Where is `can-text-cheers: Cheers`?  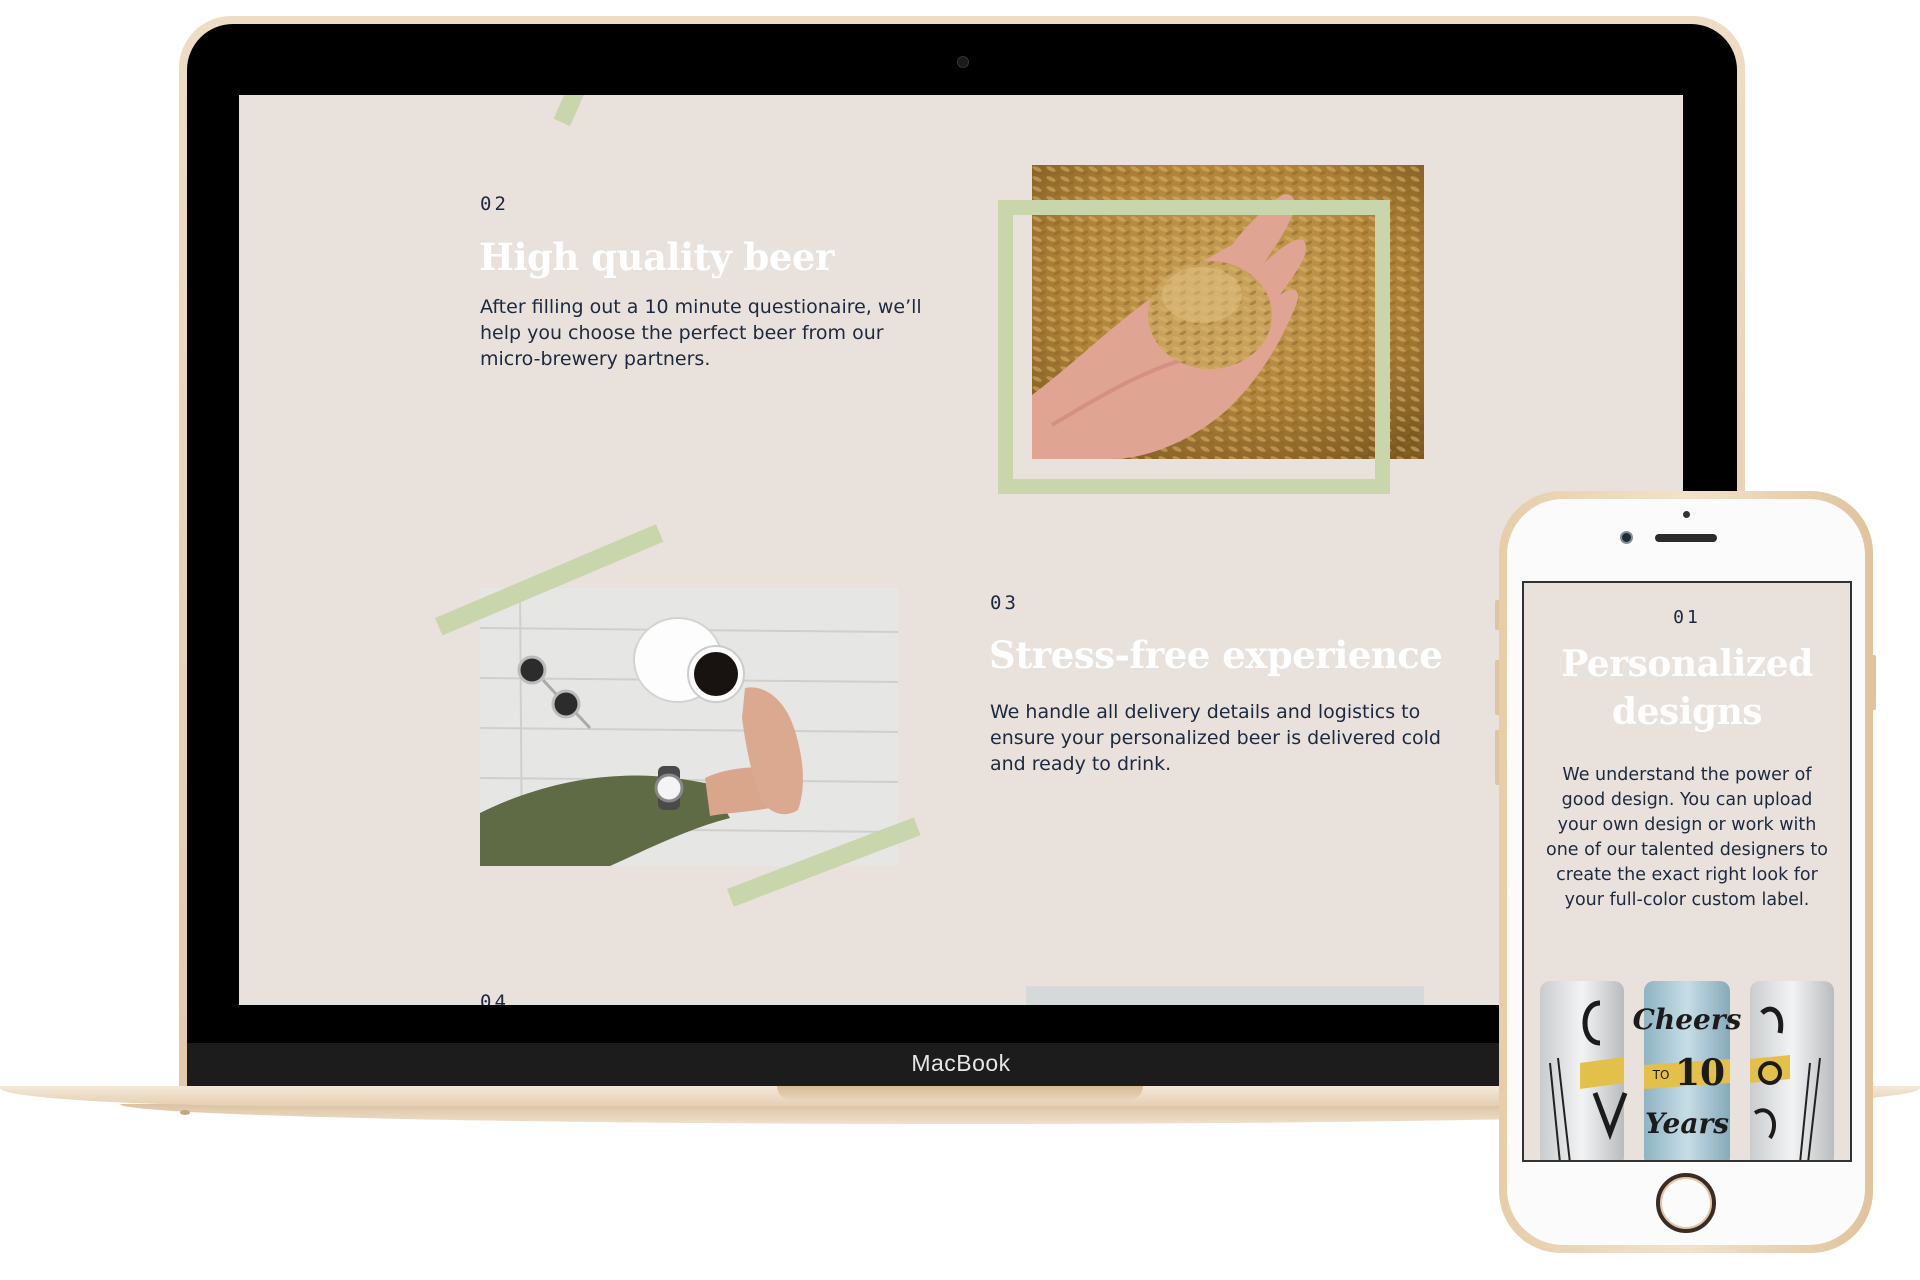
can-text-cheers: Cheers is located at coordinates (1687, 1019).